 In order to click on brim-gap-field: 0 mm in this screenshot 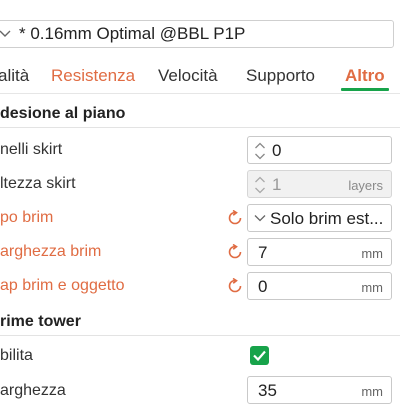, I will do `click(319, 286)`.